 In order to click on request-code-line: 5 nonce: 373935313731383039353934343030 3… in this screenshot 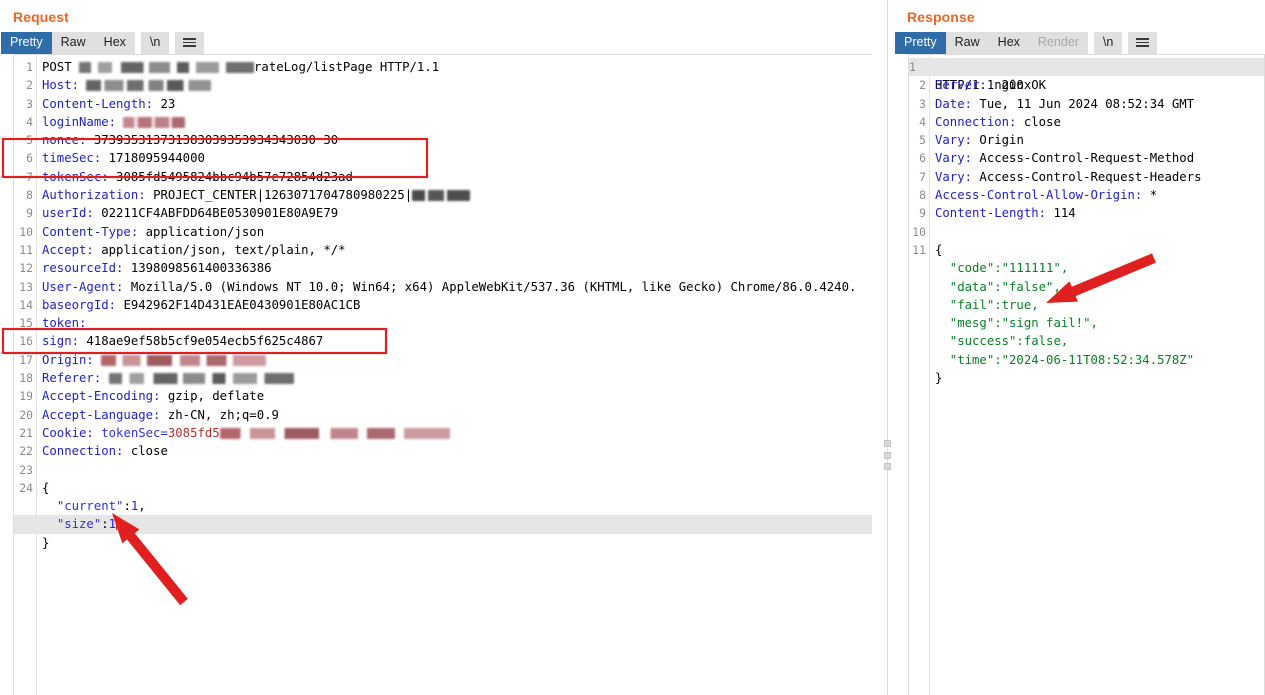, I will do `click(443, 140)`.